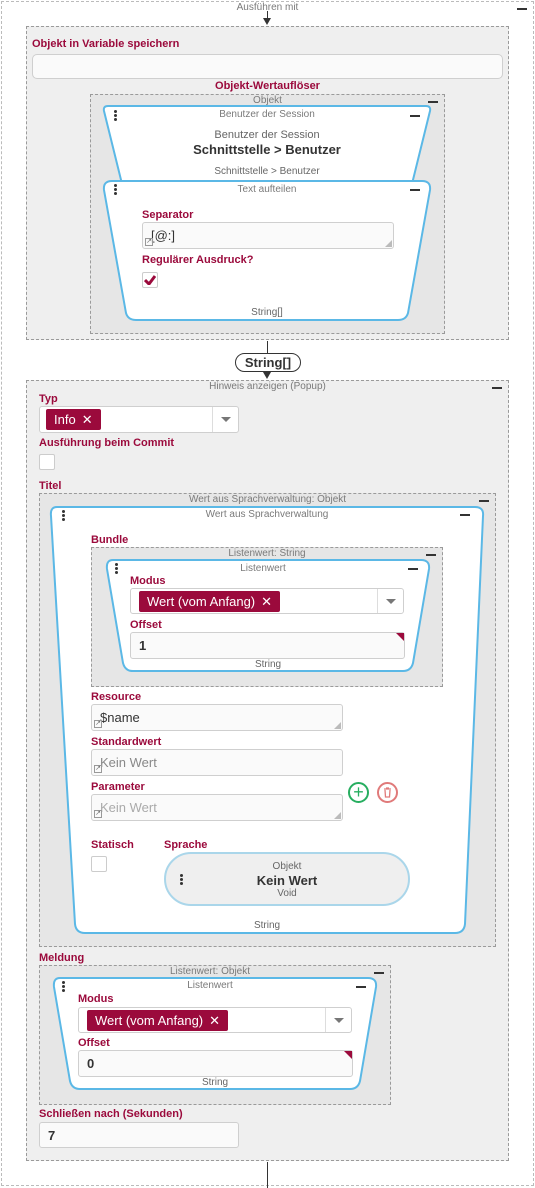  I want to click on bundle-inner-caption: Listenwert, so click(263, 568).